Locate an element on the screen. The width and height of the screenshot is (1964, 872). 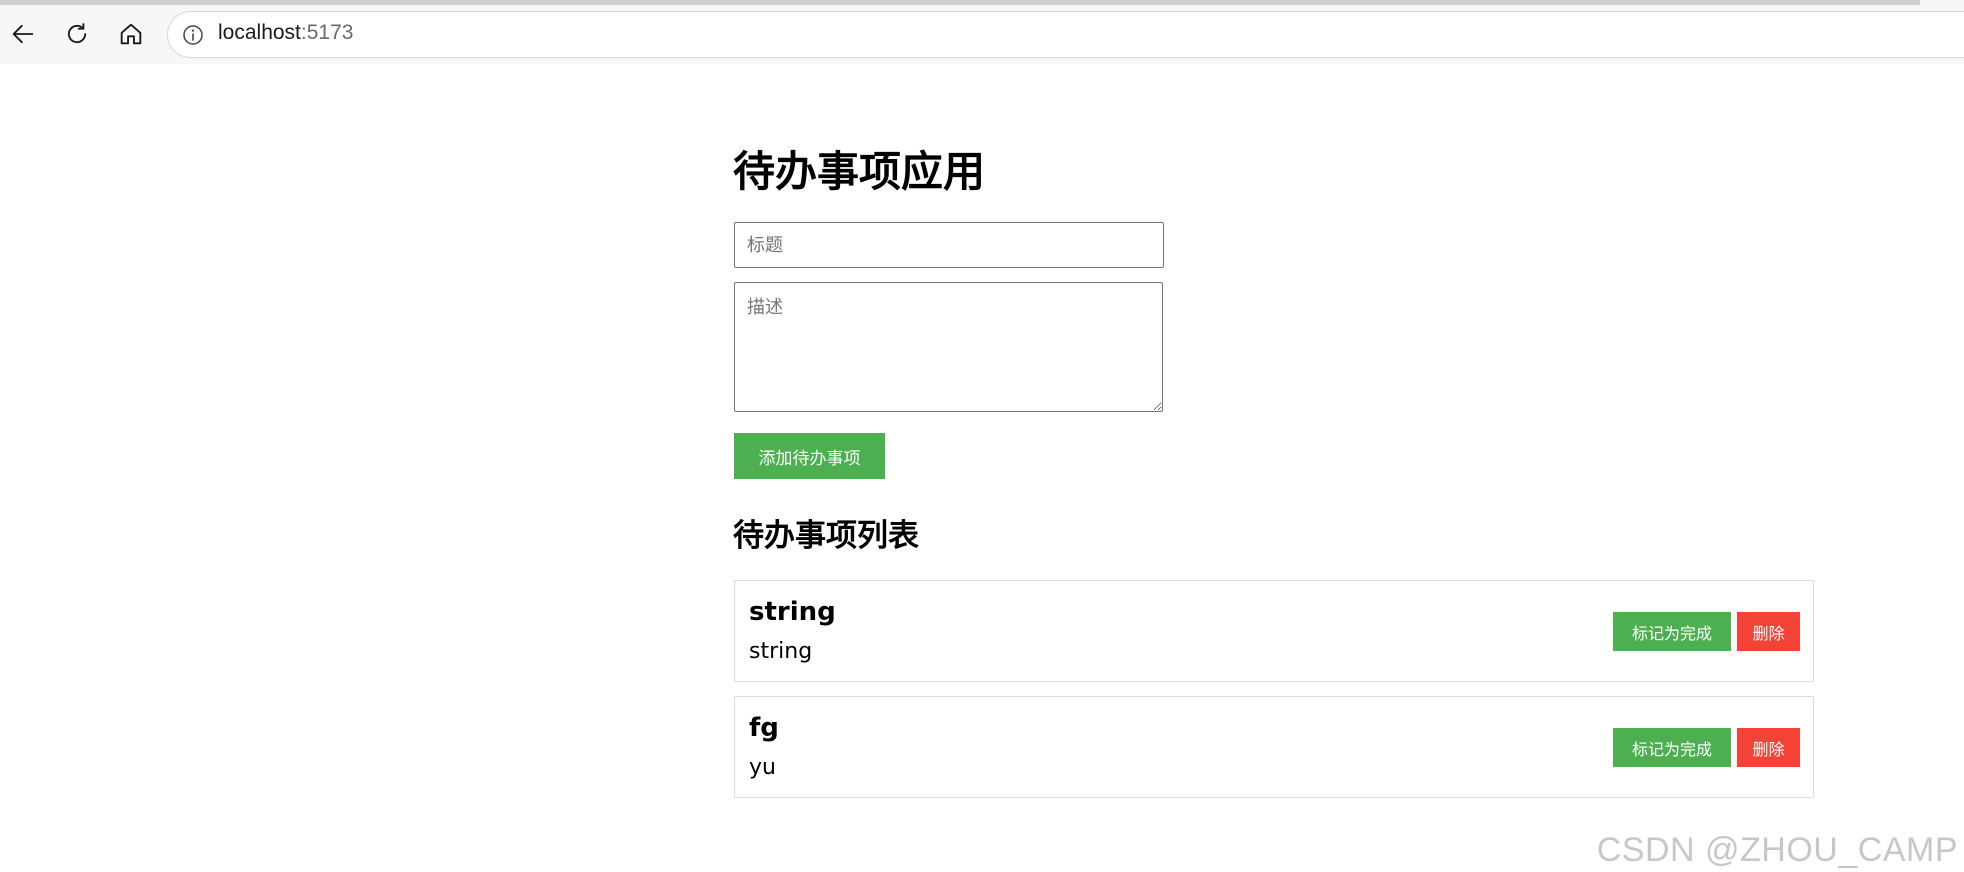
url-text: localhost:5173 is located at coordinates (285, 33).